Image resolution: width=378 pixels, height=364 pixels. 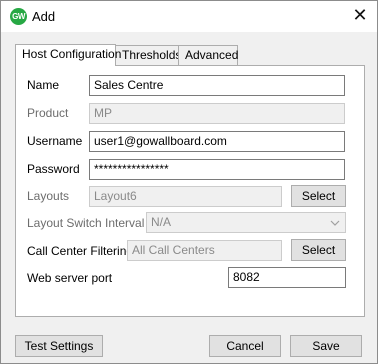 What do you see at coordinates (318, 250) in the screenshot?
I see `call-center-select-button: Select` at bounding box center [318, 250].